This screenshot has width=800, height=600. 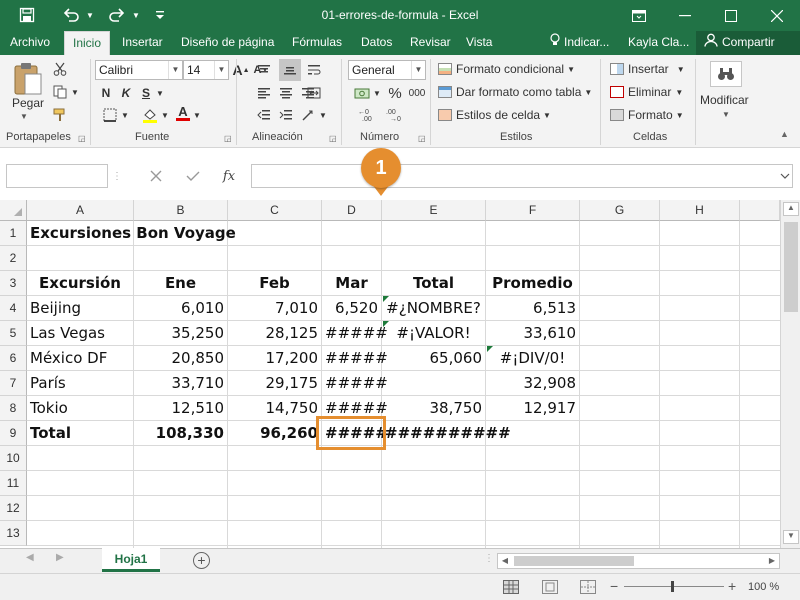 I want to click on cell-a9-total-label: Total, so click(x=80, y=433).